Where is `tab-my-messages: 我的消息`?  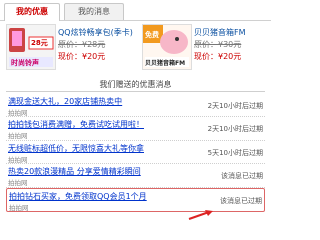
tab-my-messages: 我的消息 is located at coordinates (94, 11).